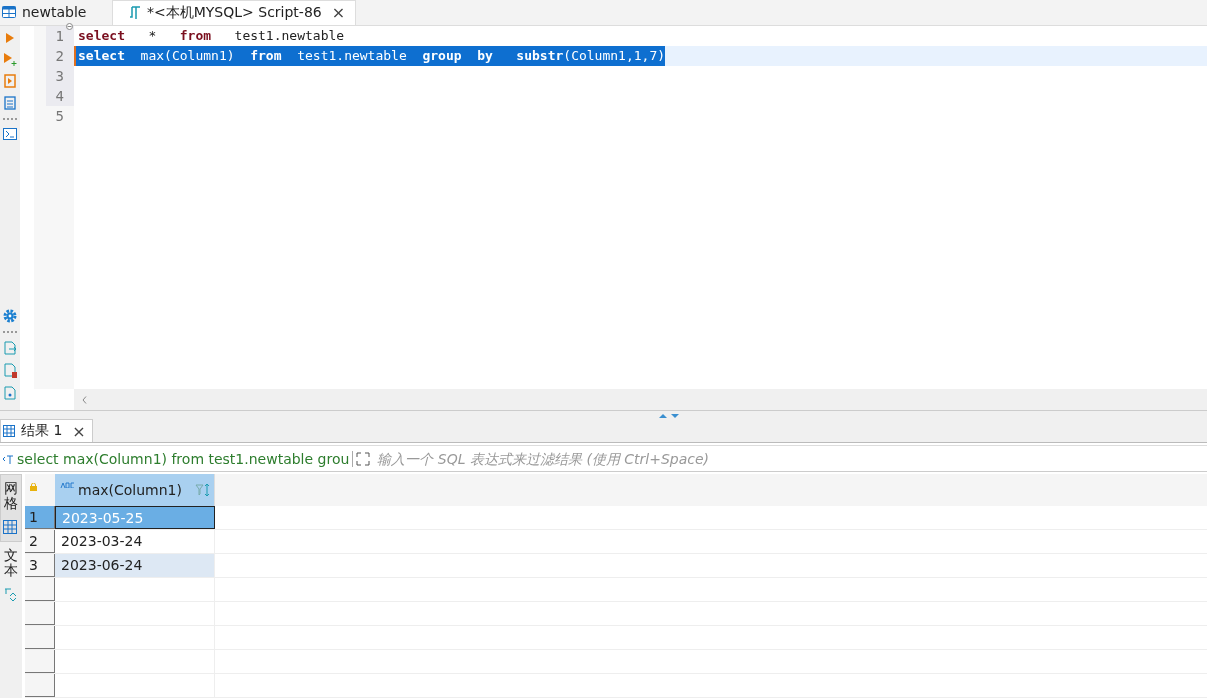  Describe the element at coordinates (135, 490) in the screenshot. I see `column-header: max(Column1)` at that location.